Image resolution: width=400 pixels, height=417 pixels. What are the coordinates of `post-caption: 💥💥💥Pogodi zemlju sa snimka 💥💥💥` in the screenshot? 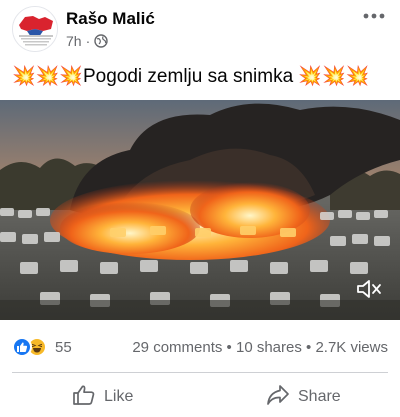 It's located at (202, 77).